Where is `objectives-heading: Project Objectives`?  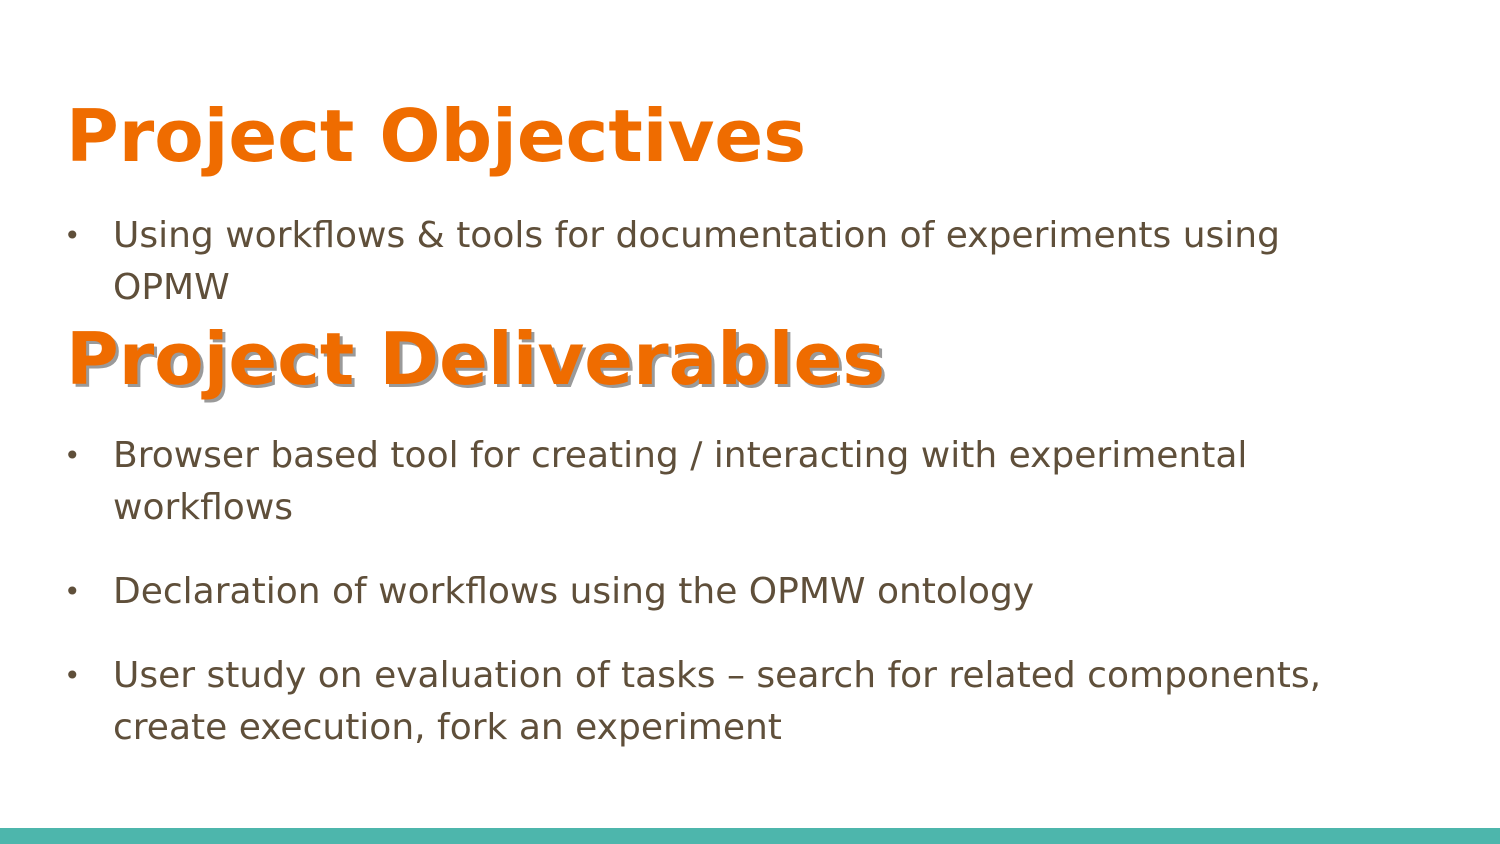 objectives-heading: Project Objectives is located at coordinates (436, 136).